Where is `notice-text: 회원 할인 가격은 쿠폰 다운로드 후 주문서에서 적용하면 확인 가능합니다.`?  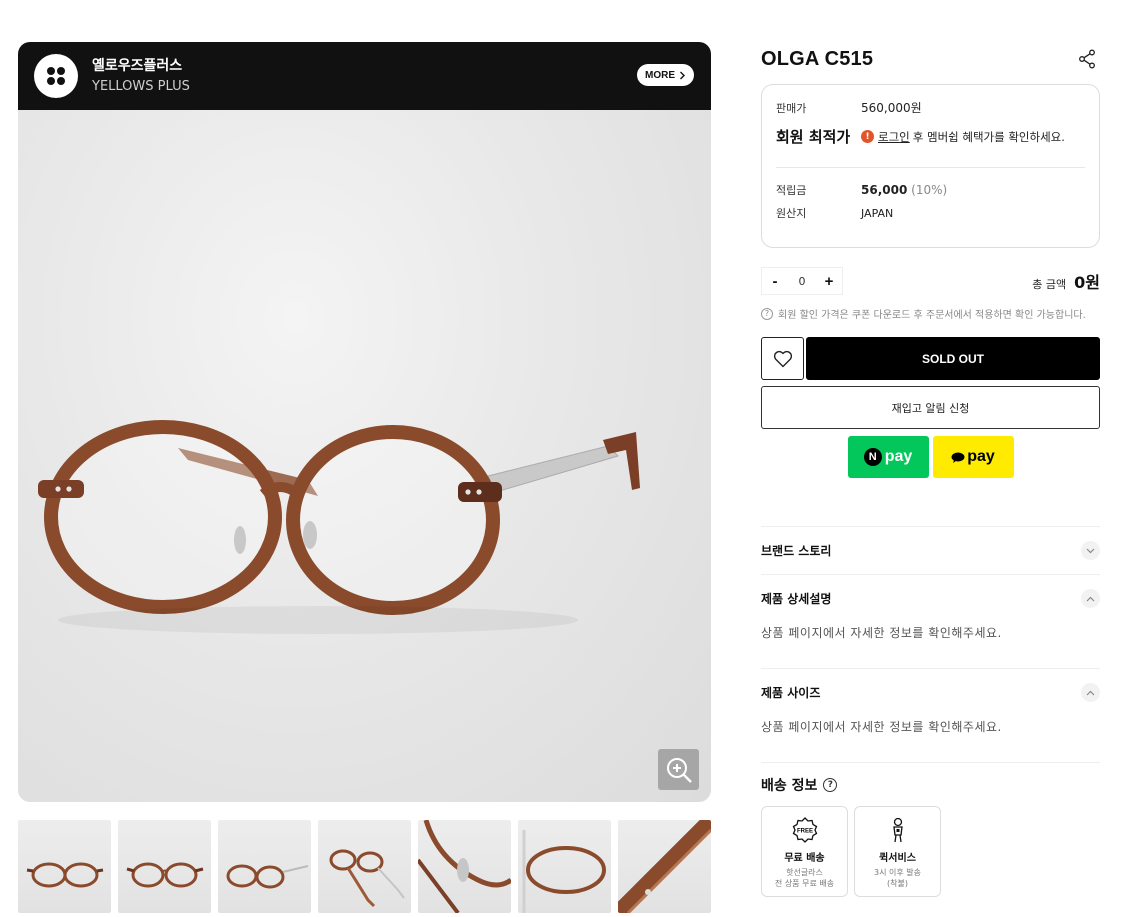
notice-text: 회원 할인 가격은 쿠폰 다운로드 후 주문서에서 적용하면 확인 가능합니다. is located at coordinates (932, 315).